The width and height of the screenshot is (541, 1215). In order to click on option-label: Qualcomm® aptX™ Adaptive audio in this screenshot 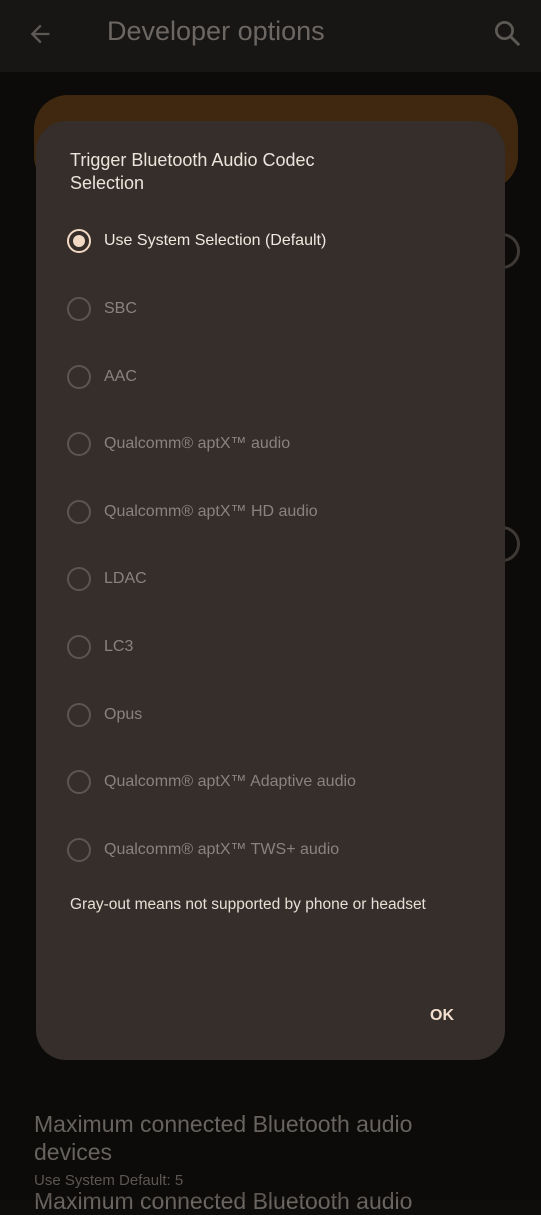, I will do `click(230, 781)`.